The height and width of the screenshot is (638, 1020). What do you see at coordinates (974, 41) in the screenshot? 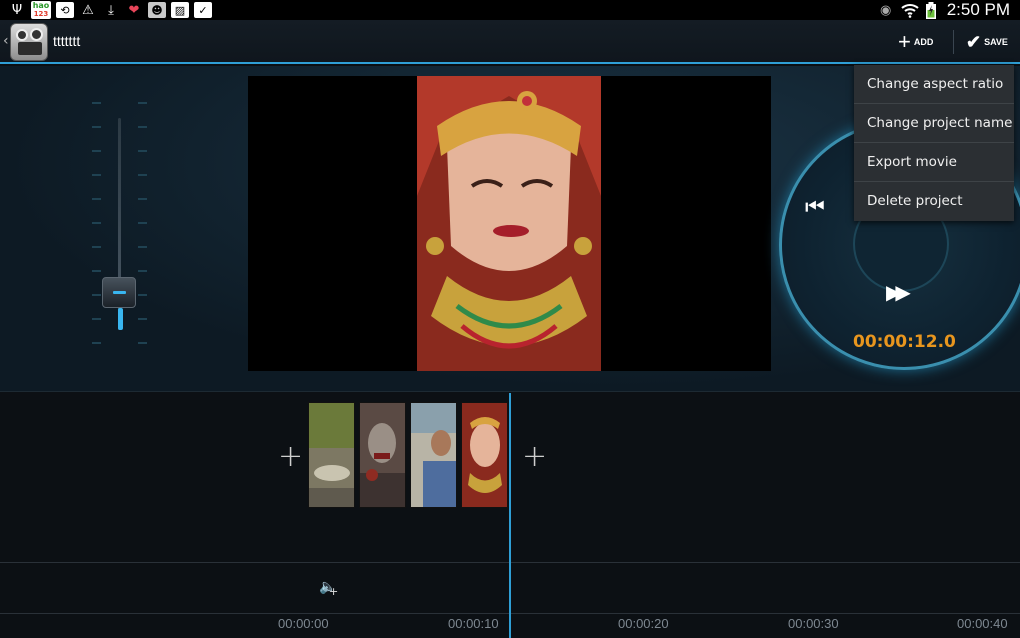
I see `check-icon: ✔` at bounding box center [974, 41].